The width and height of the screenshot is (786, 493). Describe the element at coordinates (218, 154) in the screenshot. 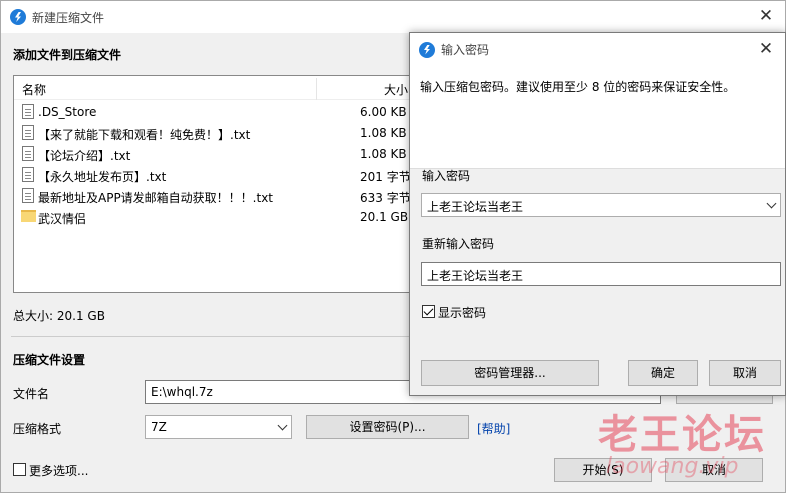

I see `file-row: 【论坛介绍】.txt 1.08 KB` at that location.